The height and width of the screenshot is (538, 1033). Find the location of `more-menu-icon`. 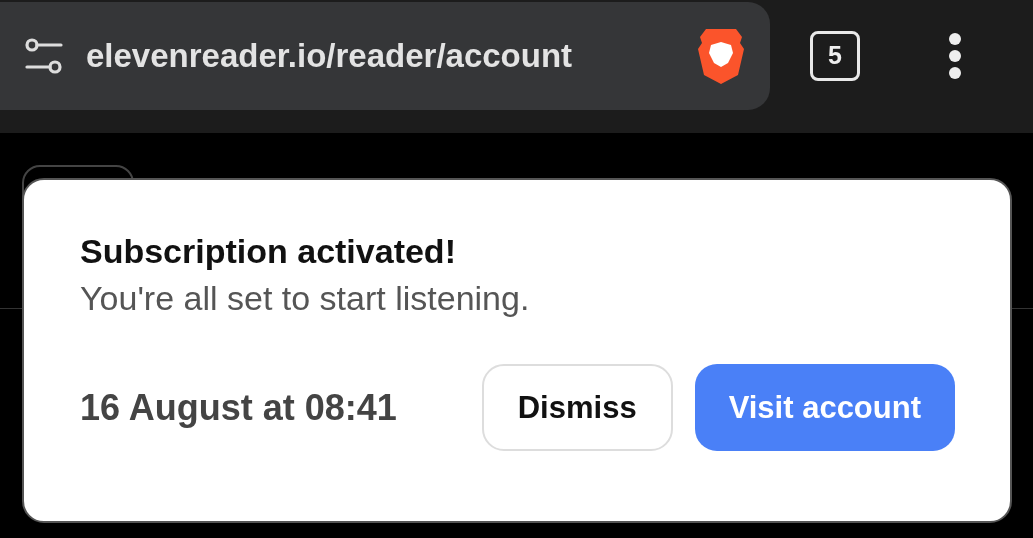

more-menu-icon is located at coordinates (955, 55).